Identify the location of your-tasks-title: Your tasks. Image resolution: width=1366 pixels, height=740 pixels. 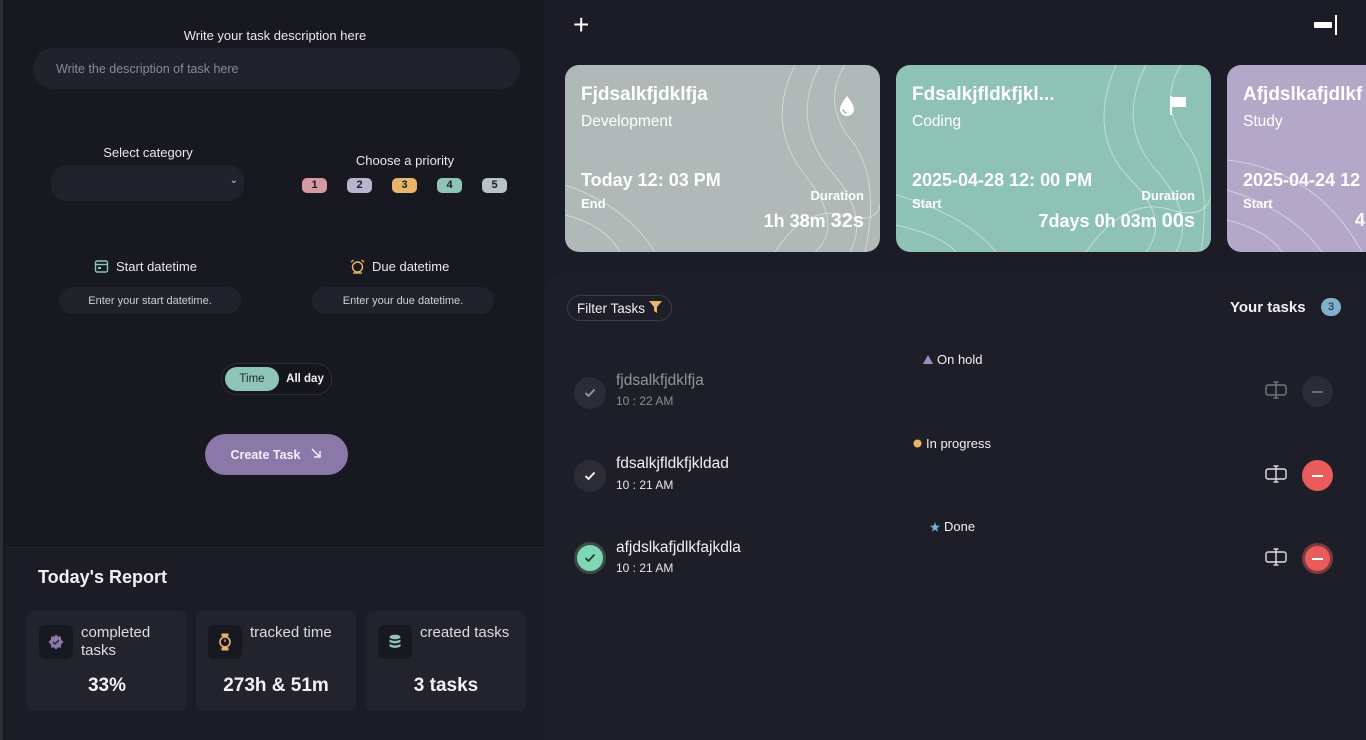
(1268, 307).